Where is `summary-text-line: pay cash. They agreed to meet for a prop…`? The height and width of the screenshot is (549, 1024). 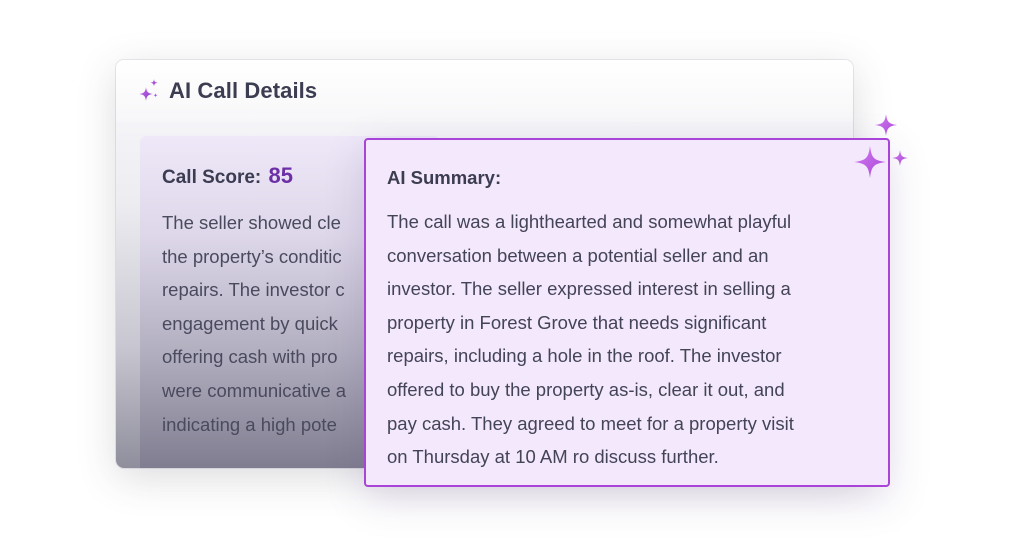
summary-text-line: pay cash. They agreed to meet for a prop… is located at coordinates (590, 423).